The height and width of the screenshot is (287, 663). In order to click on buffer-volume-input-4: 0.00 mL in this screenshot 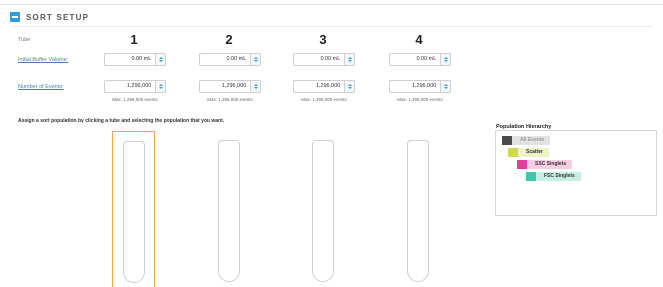, I will do `click(415, 59)`.